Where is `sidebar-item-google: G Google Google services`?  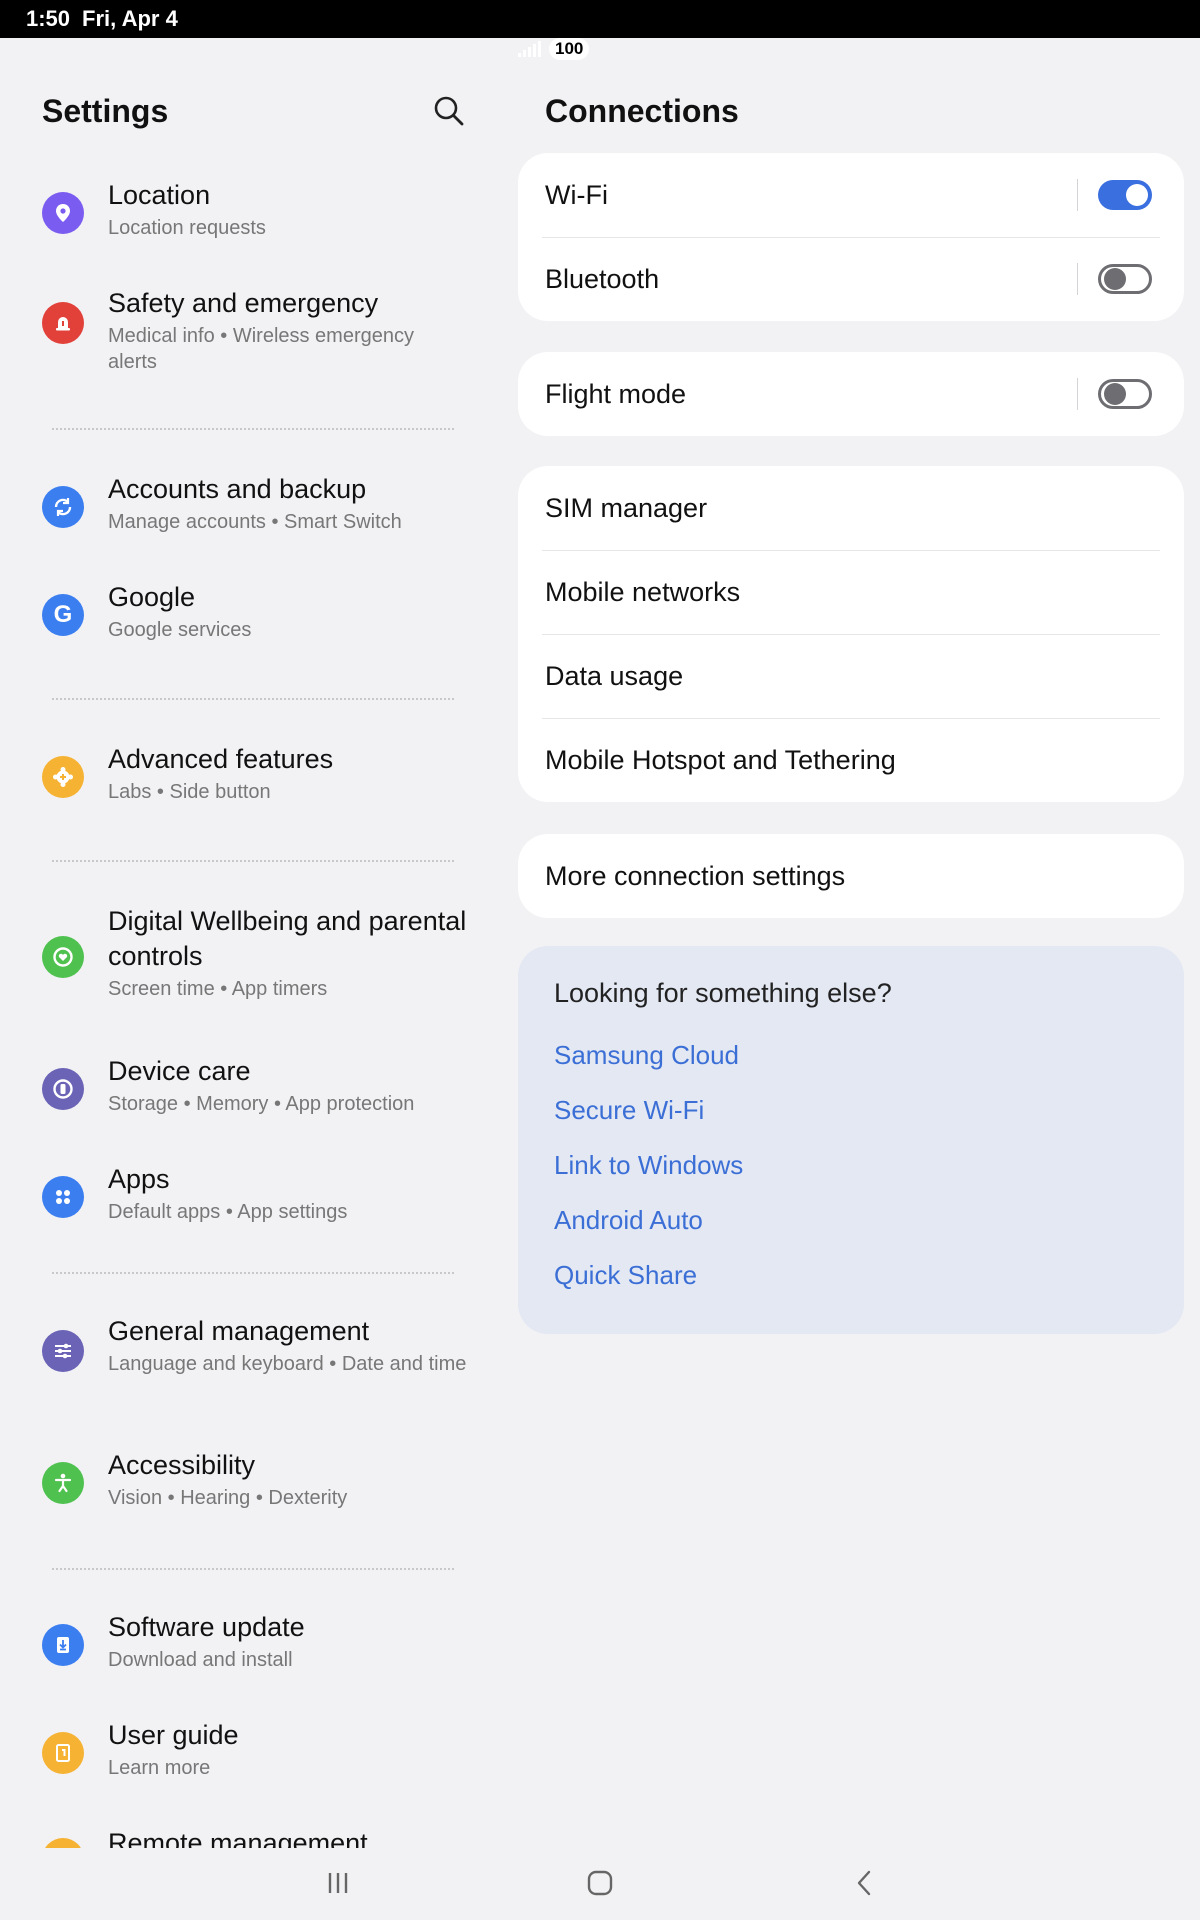
sidebar-item-google: G Google Google services is located at coordinates (250, 625).